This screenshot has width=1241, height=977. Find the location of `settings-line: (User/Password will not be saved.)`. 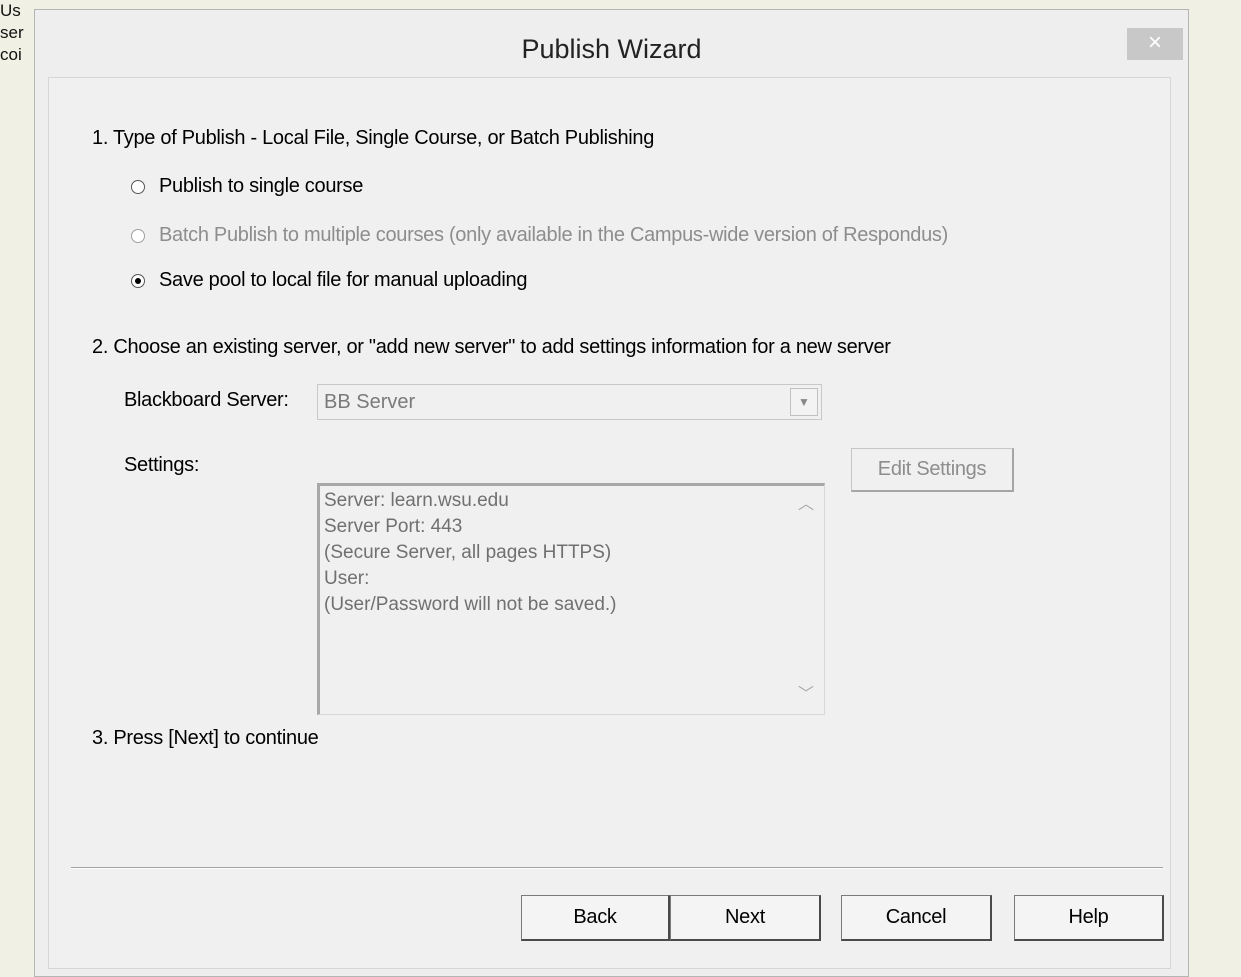

settings-line: (User/Password will not be saved.) is located at coordinates (470, 604).